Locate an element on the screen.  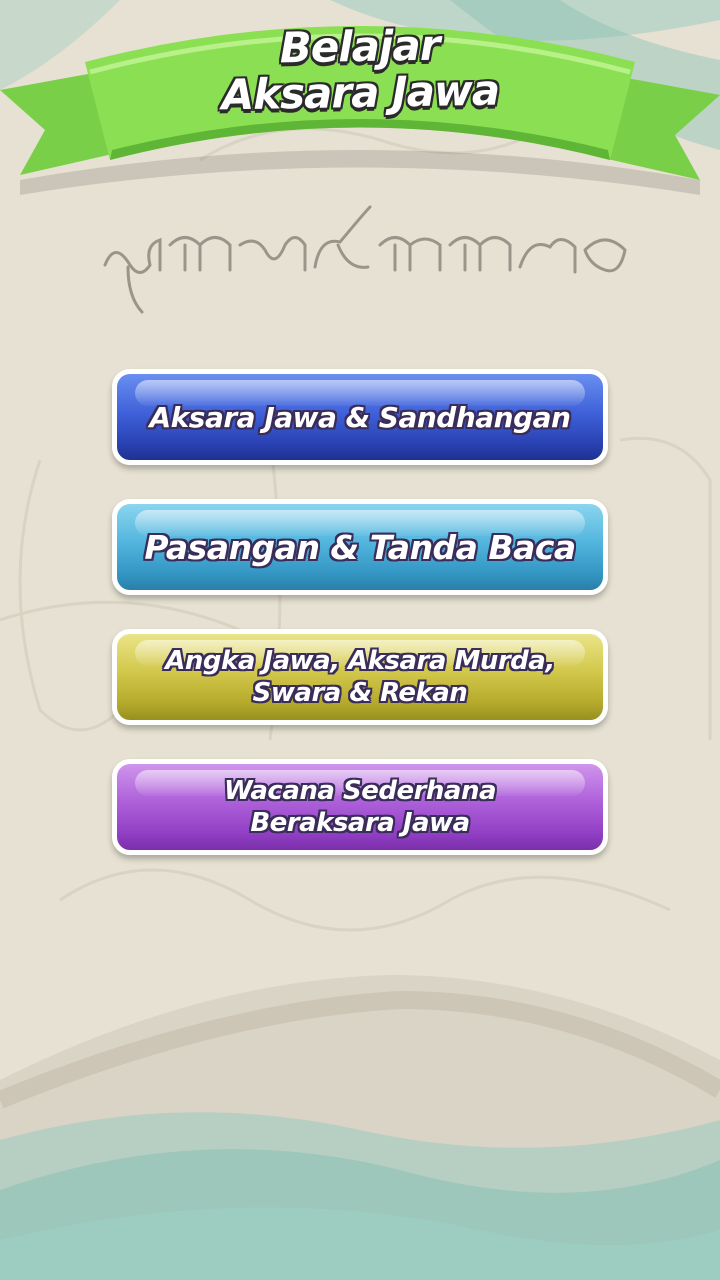
app-title: Belajar Aksara Jawa is located at coordinates (360, 70).